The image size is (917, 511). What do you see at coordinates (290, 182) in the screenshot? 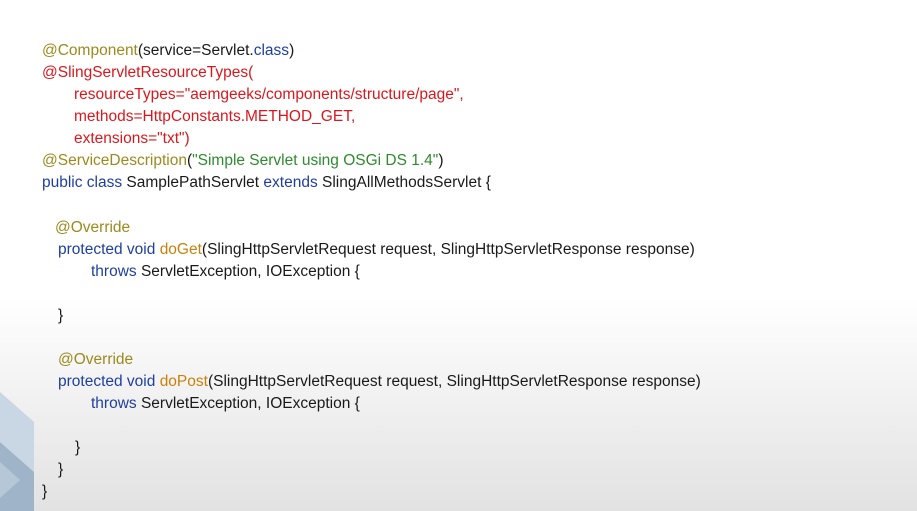
I see `keyword-token: extends` at bounding box center [290, 182].